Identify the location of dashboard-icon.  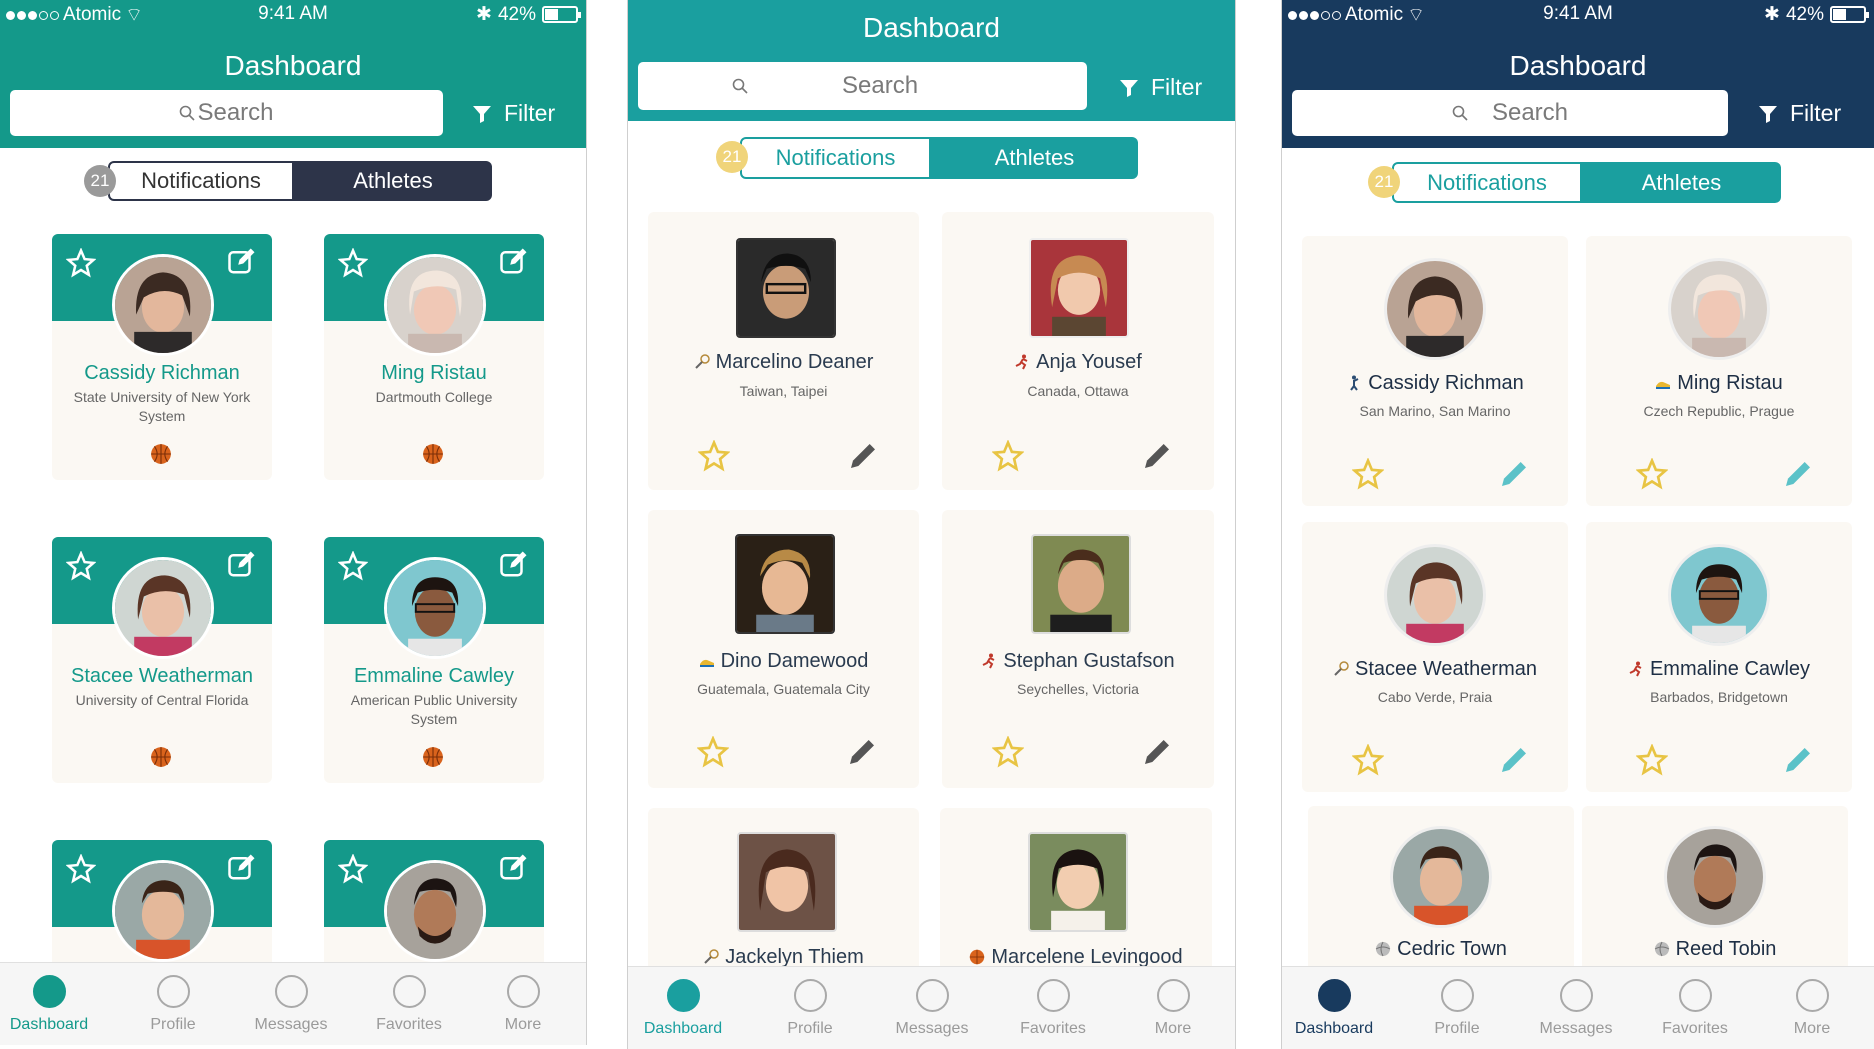
(49, 991).